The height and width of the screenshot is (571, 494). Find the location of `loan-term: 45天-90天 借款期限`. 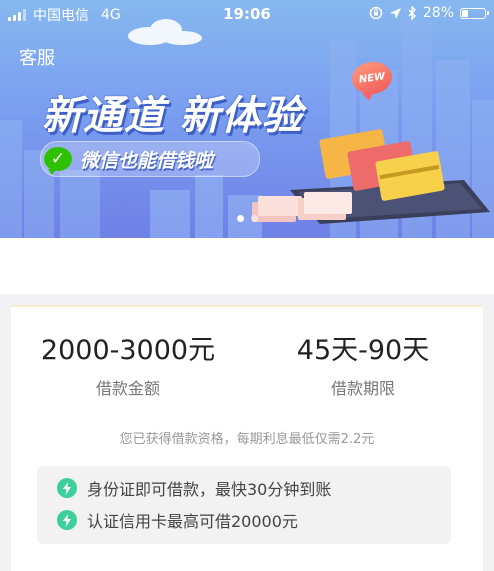

loan-term: 45天-90天 借款期限 is located at coordinates (363, 363).